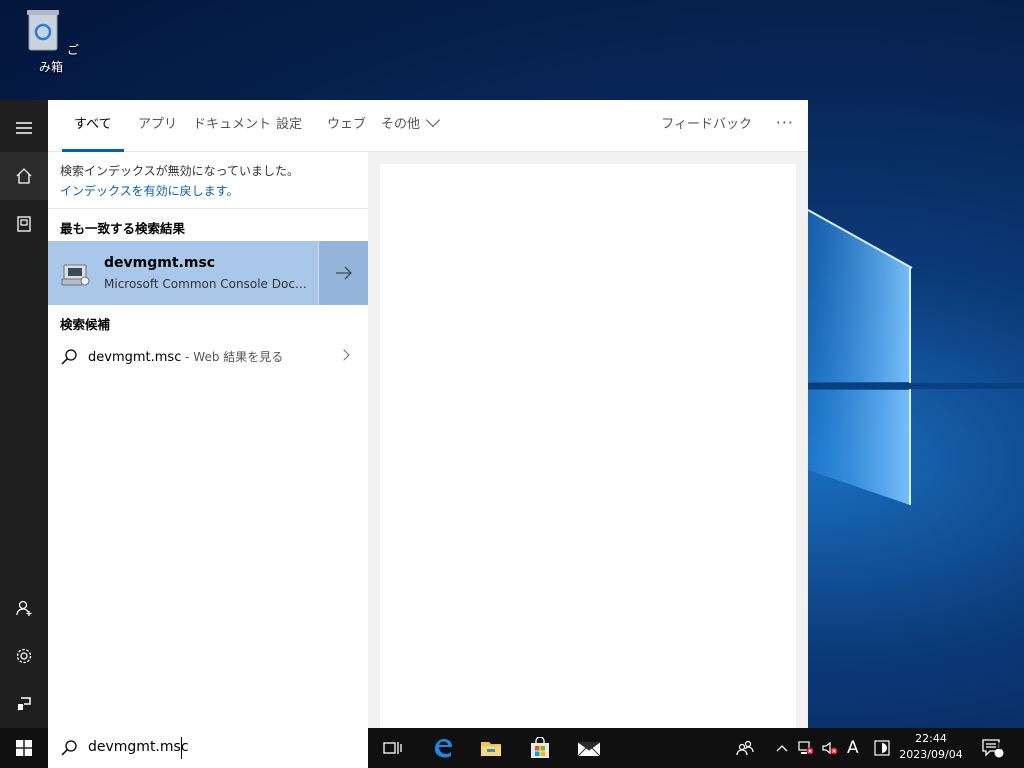 Image resolution: width=1024 pixels, height=768 pixels. I want to click on feedback-icon, so click(24, 704).